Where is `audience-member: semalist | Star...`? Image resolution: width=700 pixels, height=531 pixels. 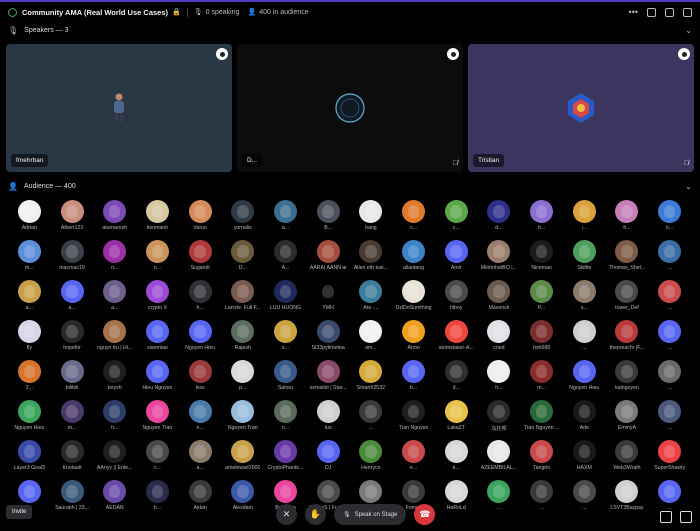
audience-member: semalist | Star... is located at coordinates (328, 380).